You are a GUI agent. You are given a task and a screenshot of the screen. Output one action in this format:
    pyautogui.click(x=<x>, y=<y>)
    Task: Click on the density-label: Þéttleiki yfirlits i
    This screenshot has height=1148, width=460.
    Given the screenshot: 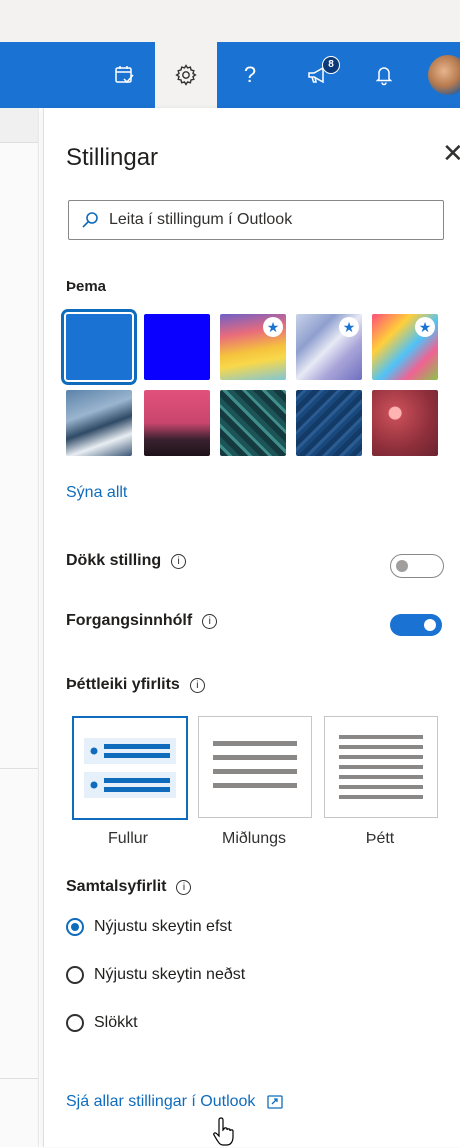 What is the action you would take?
    pyautogui.click(x=135, y=685)
    